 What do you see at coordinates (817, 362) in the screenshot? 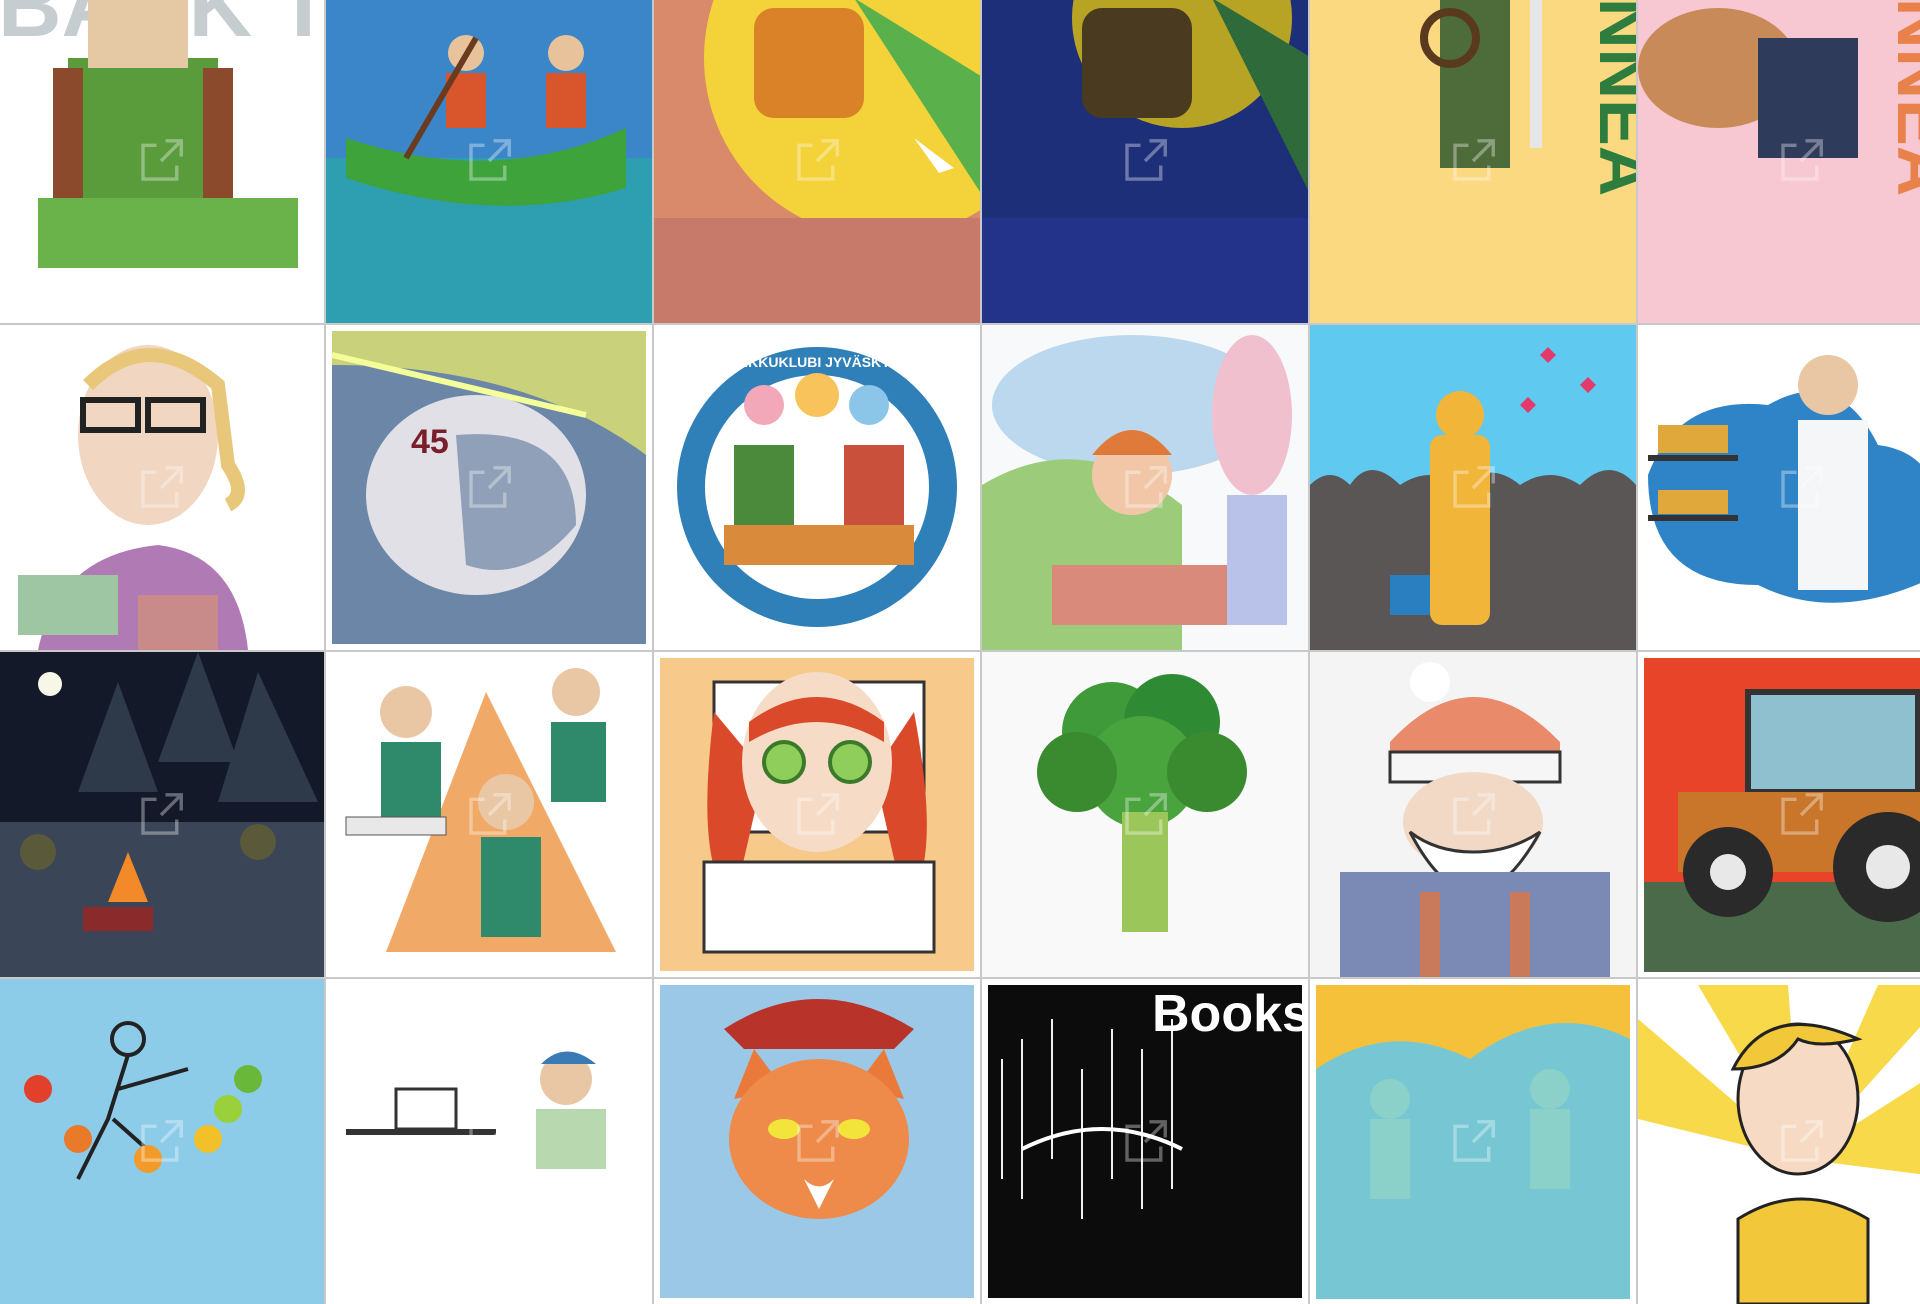
I see `badge-text: SINKKUKLUBI JYVÄSKYLÄ` at bounding box center [817, 362].